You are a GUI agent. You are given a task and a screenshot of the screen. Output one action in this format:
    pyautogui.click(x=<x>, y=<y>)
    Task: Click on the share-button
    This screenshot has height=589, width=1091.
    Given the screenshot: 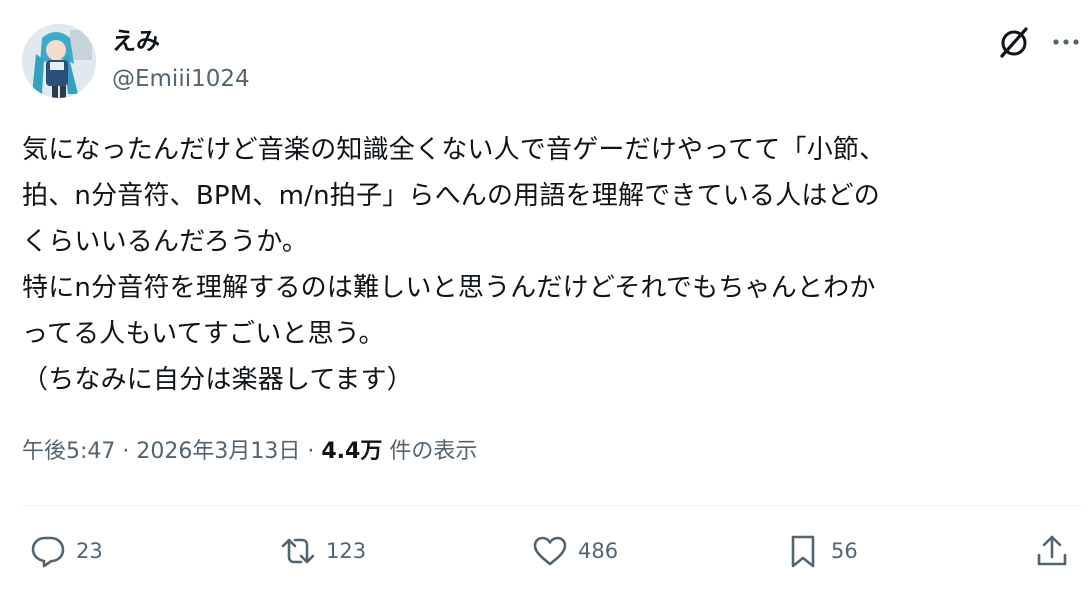 What is the action you would take?
    pyautogui.click(x=1052, y=551)
    